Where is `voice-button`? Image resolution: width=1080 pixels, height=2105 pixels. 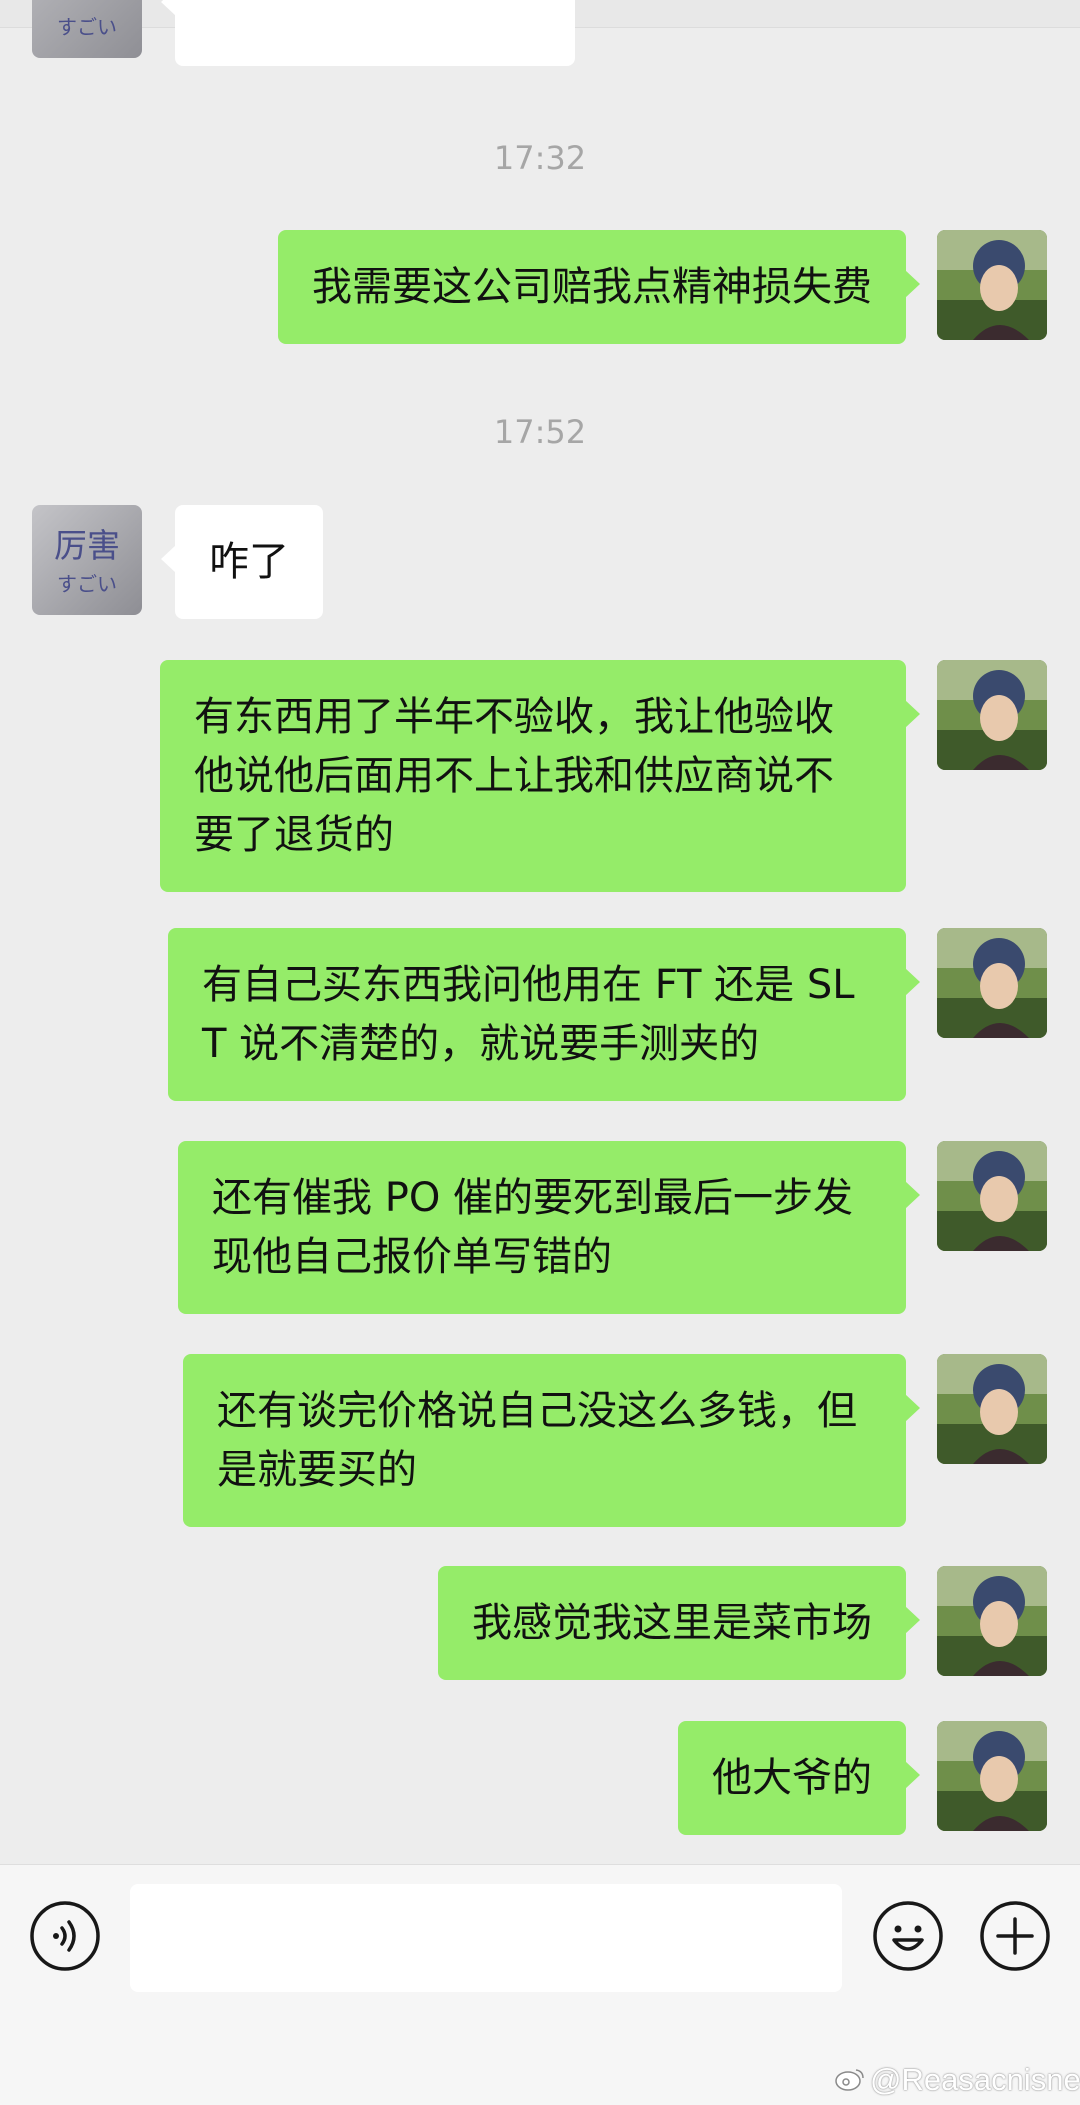 voice-button is located at coordinates (65, 1936).